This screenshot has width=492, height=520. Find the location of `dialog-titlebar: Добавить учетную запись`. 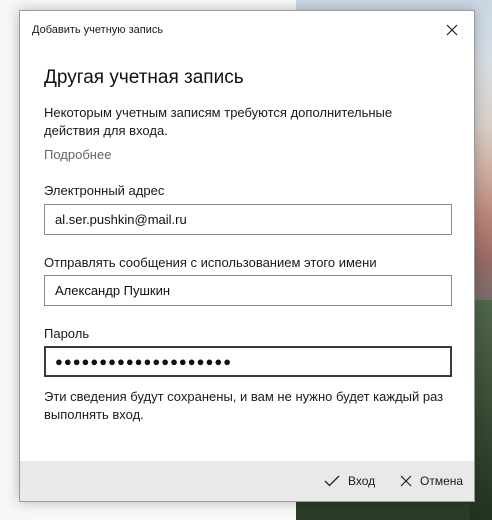

dialog-titlebar: Добавить учетную запись is located at coordinates (247, 30).